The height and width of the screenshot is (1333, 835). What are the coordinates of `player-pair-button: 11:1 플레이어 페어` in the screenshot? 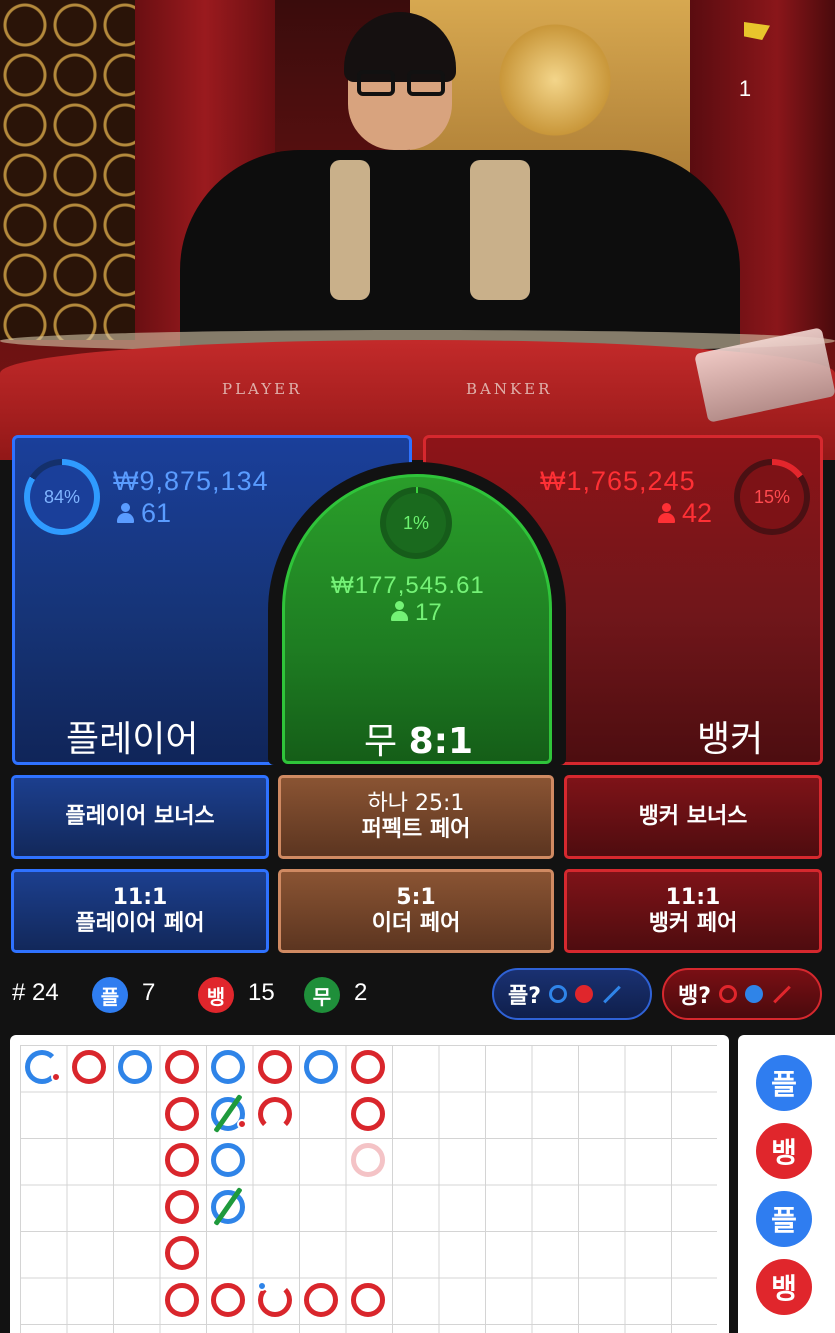 It's located at (140, 911).